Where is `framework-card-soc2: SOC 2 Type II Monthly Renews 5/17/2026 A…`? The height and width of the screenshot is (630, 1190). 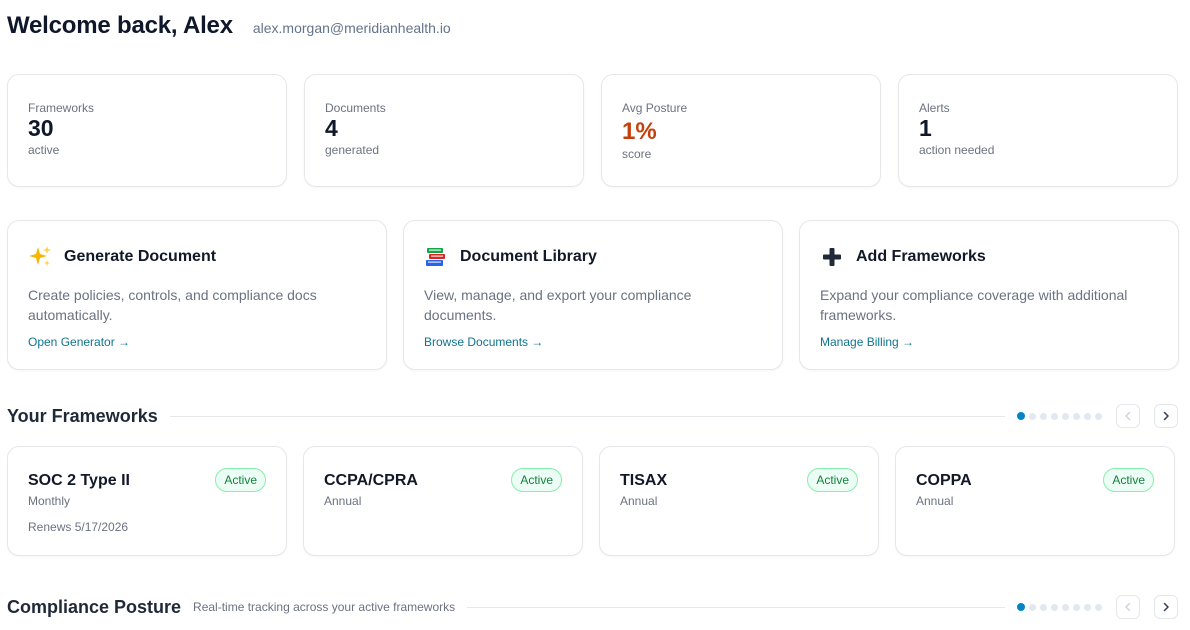 framework-card-soc2: SOC 2 Type II Monthly Renews 5/17/2026 A… is located at coordinates (147, 501).